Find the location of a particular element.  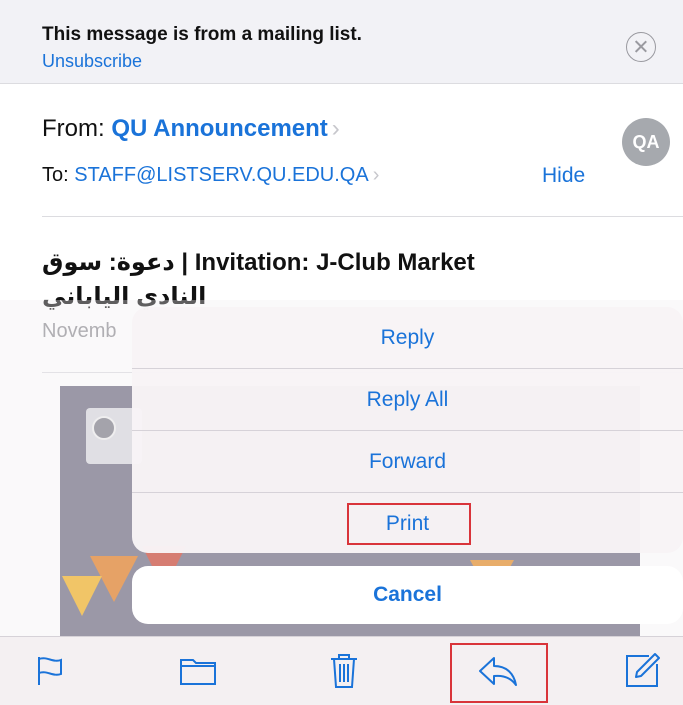

cancel-button: Cancel is located at coordinates (407, 595).